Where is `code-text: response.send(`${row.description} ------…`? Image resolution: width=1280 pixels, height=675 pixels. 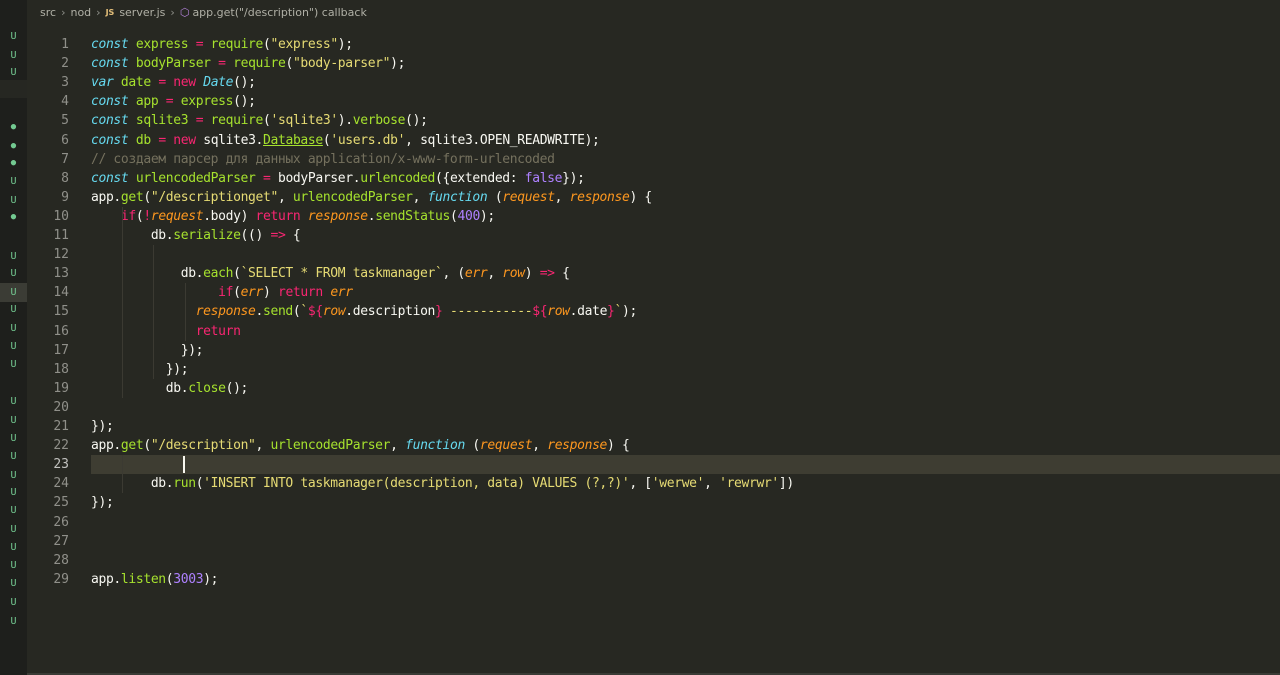
code-text: response.send(`${row.description} ------… is located at coordinates (416, 312).